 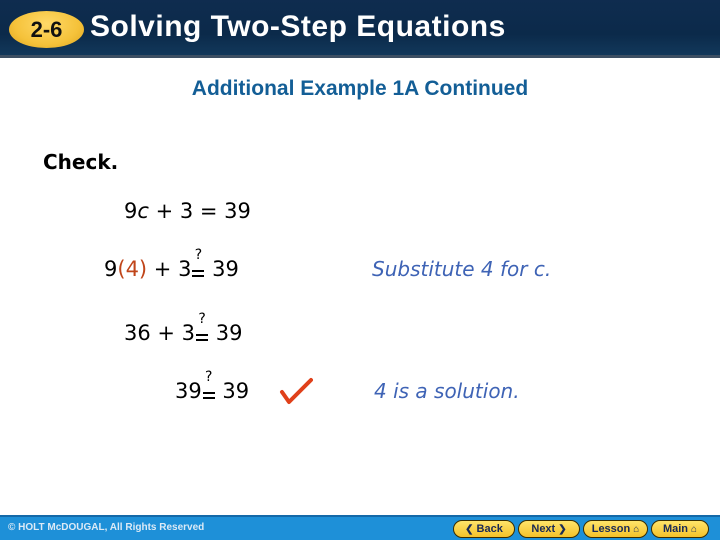 What do you see at coordinates (169, 269) in the screenshot?
I see `eq-term: + 3` at bounding box center [169, 269].